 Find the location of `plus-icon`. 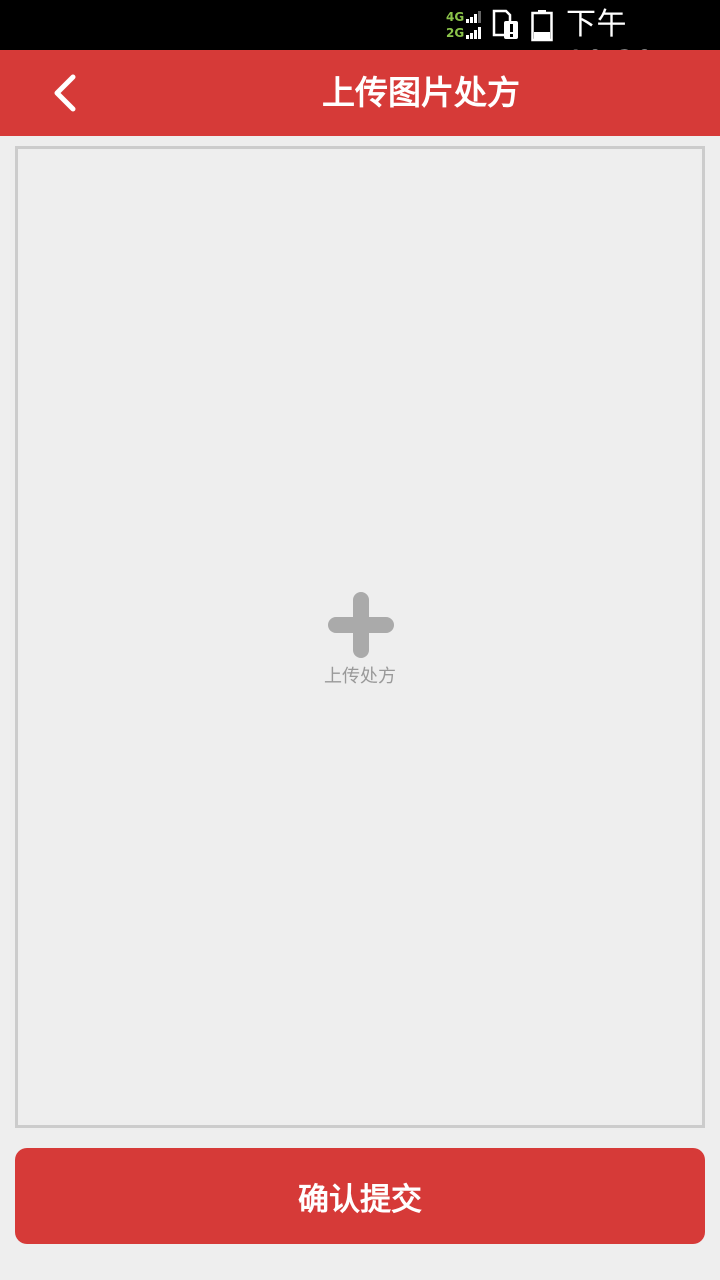

plus-icon is located at coordinates (361, 625).